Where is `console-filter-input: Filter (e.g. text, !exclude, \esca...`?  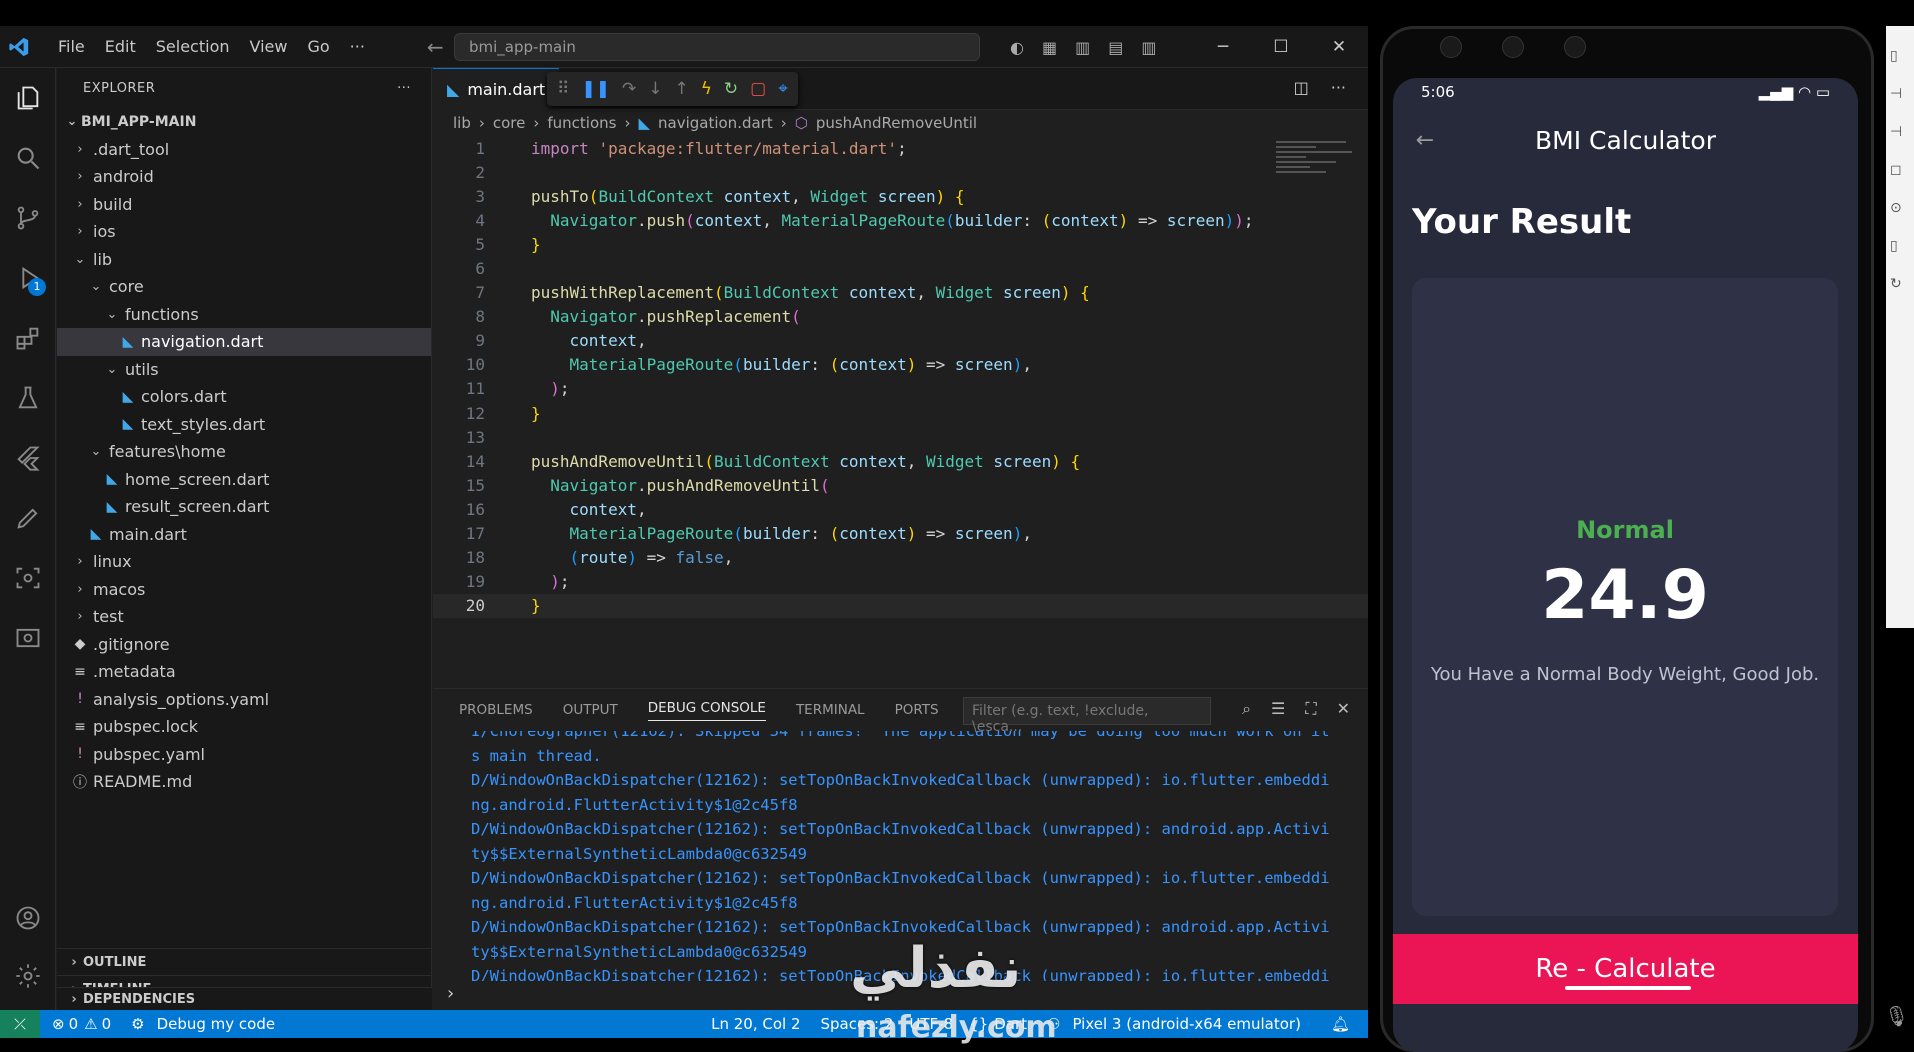 console-filter-input: Filter (e.g. text, !exclude, \esca... is located at coordinates (1087, 716).